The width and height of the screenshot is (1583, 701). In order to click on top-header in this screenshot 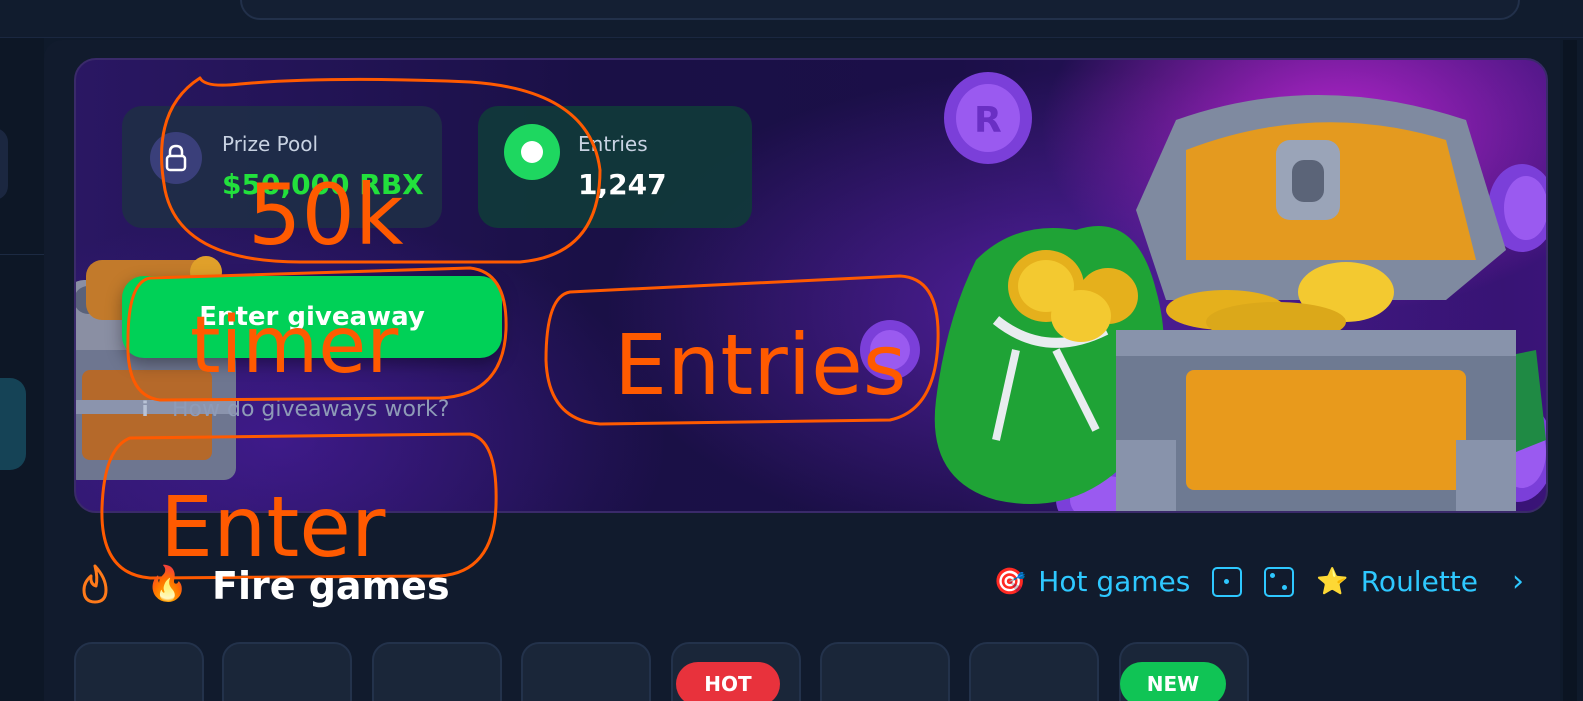, I will do `click(791, 19)`.